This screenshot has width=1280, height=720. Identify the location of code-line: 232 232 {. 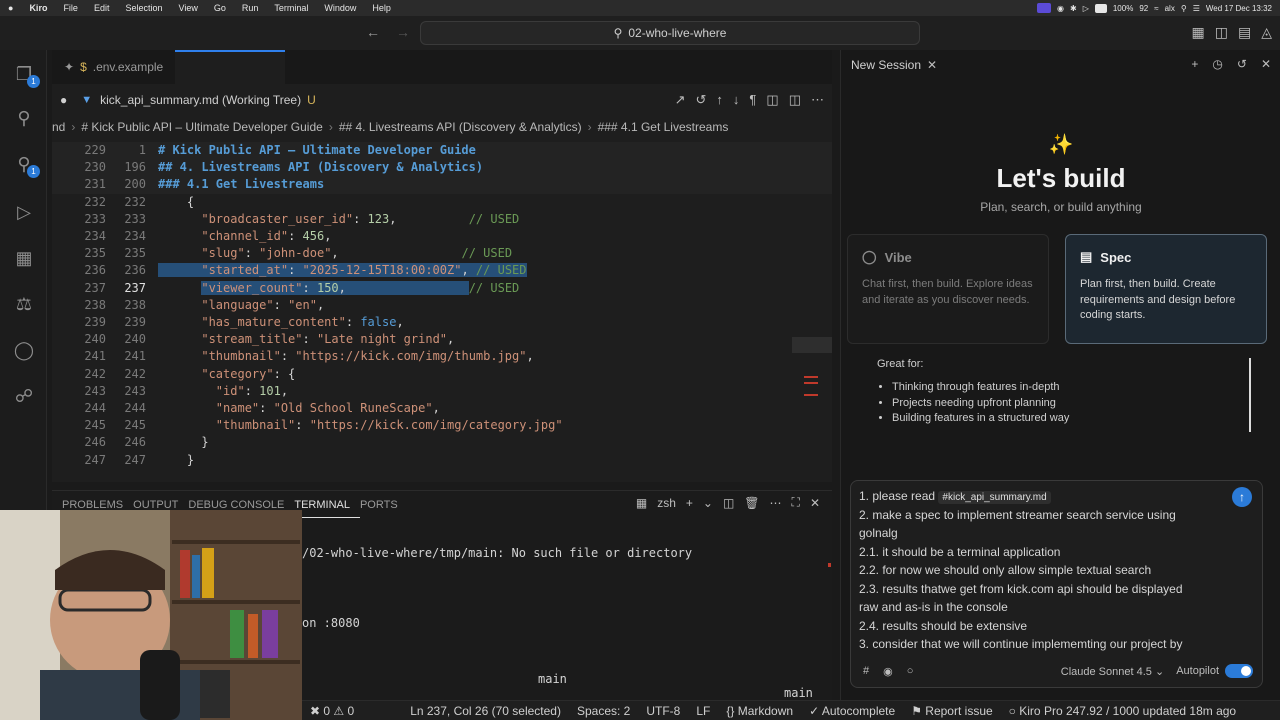
(442, 202).